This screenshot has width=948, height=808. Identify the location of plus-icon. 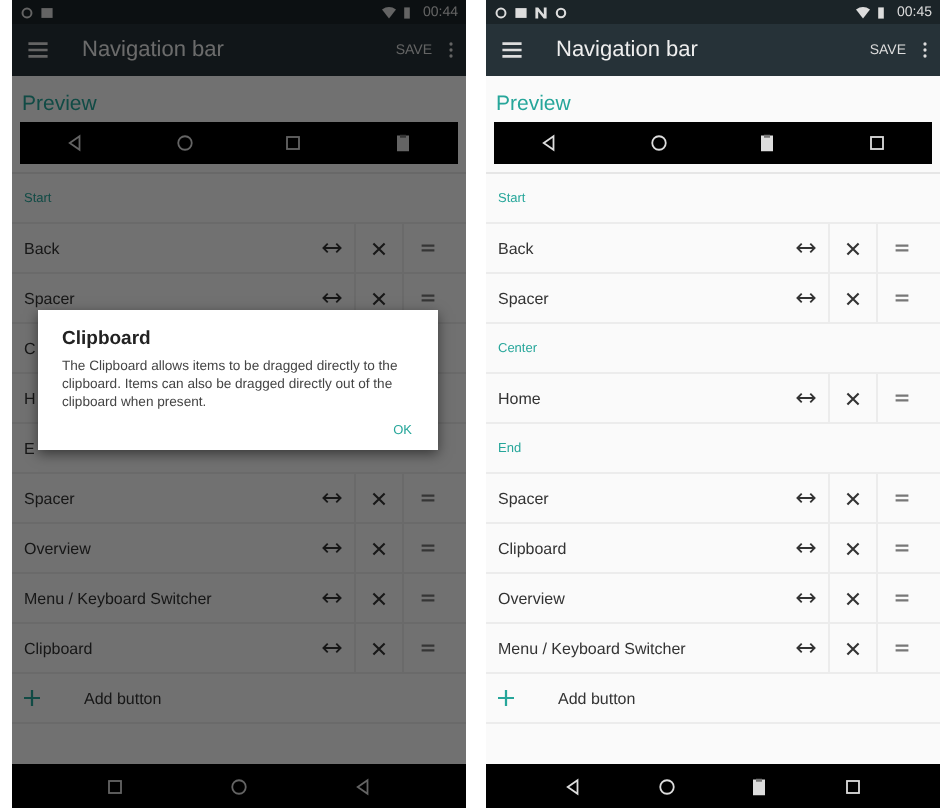
(506, 698).